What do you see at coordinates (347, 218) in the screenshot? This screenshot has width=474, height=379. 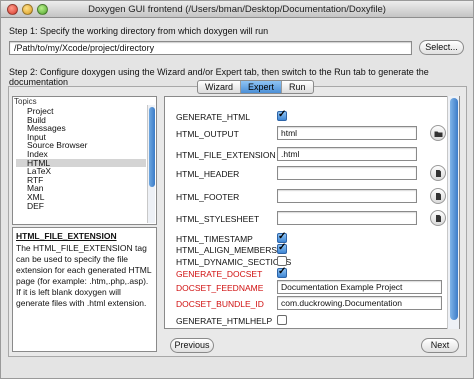 I see `html-stylesheet-field` at bounding box center [347, 218].